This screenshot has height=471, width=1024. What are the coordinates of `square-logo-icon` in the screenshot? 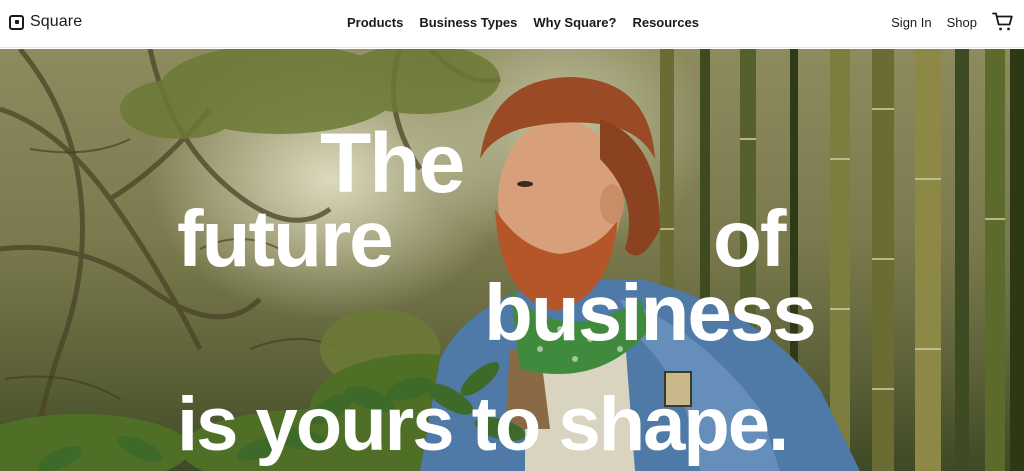 It's located at (16, 22).